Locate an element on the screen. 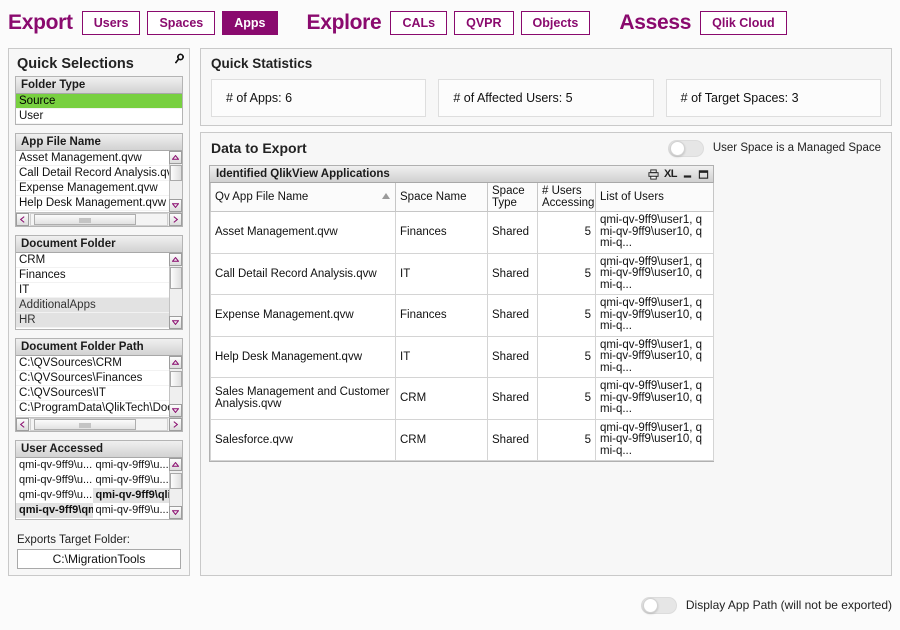  listbox-document-folder-body: CRM Finances IT AdditionalApps HR is located at coordinates (99, 291).